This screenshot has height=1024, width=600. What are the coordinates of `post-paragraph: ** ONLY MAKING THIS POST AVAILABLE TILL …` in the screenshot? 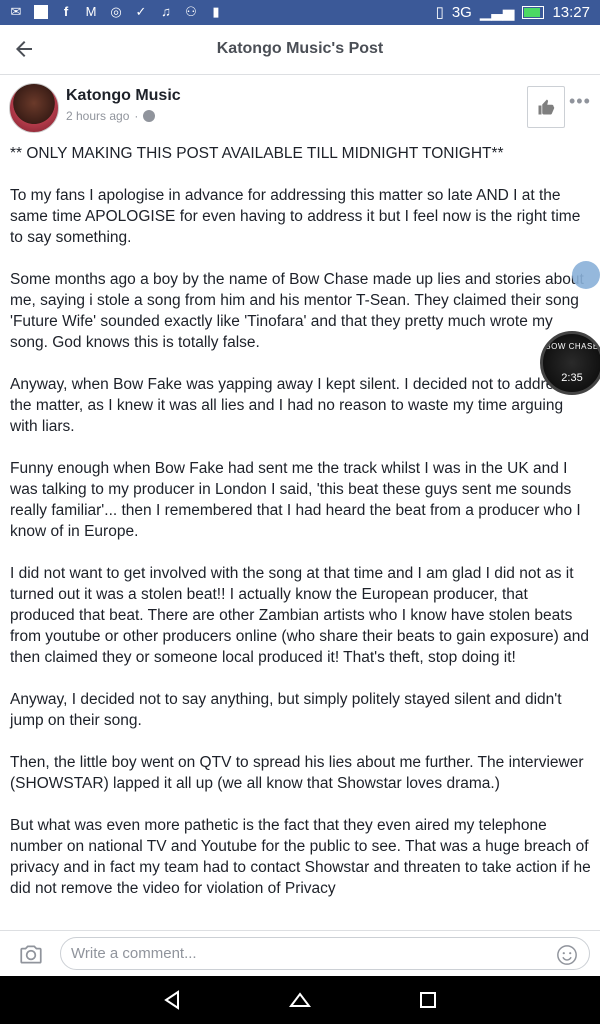 It's located at (257, 153).